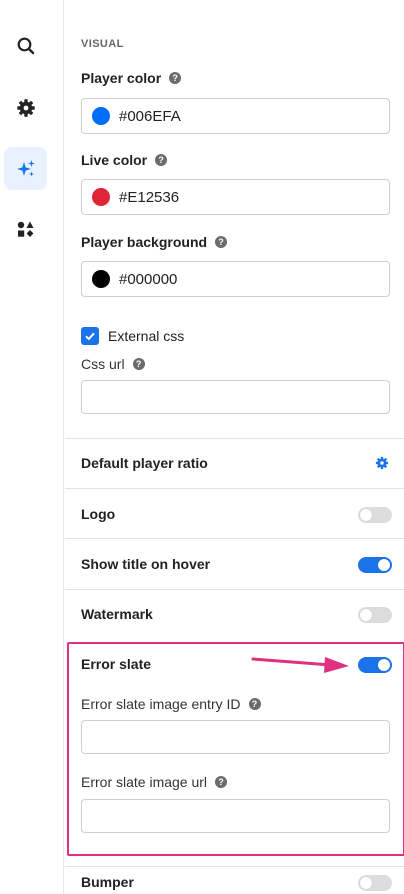 Image resolution: width=404 pixels, height=894 pixels. I want to click on external-css-row: External css, so click(132, 336).